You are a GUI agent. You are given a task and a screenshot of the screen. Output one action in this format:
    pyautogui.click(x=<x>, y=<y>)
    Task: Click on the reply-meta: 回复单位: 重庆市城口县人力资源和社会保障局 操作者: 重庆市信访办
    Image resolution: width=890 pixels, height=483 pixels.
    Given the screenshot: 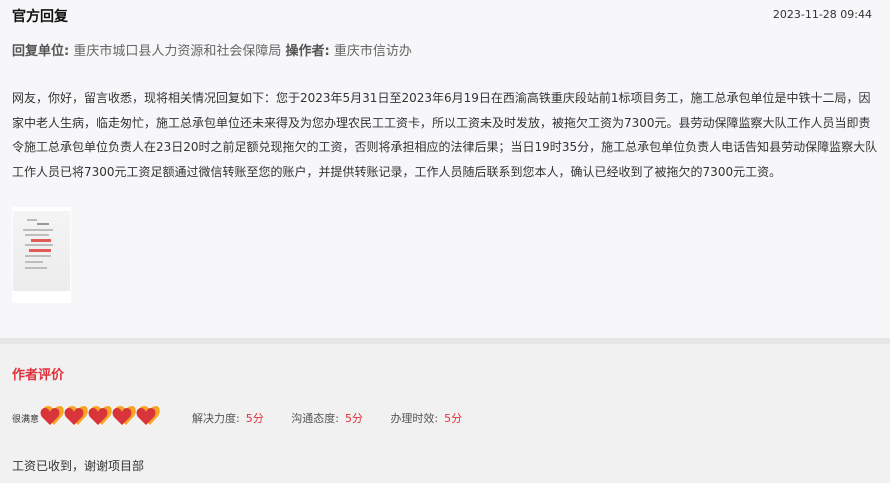 What is the action you would take?
    pyautogui.click(x=212, y=49)
    